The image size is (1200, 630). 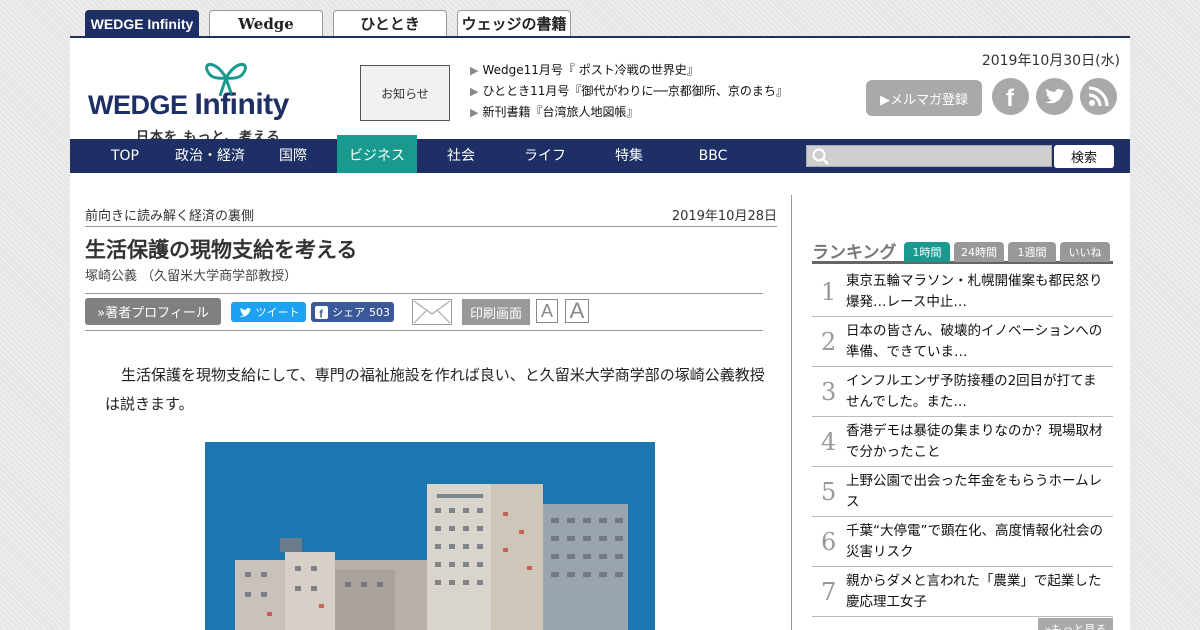 What do you see at coordinates (153, 311) in the screenshot?
I see `author-profile-button: »著者プロフィール` at bounding box center [153, 311].